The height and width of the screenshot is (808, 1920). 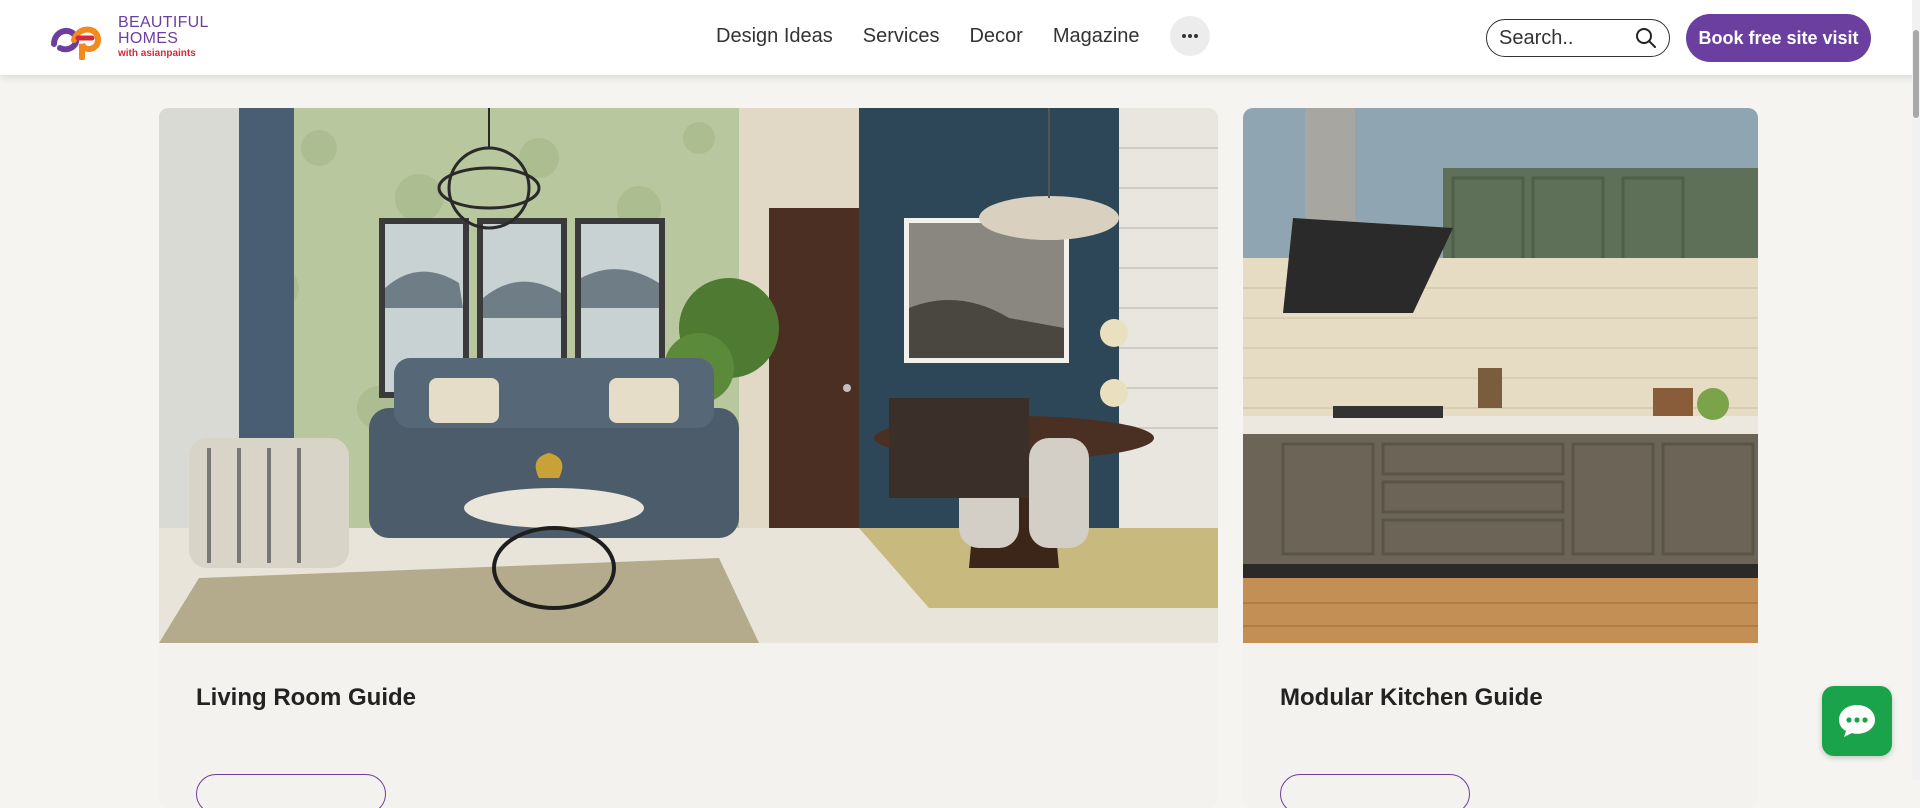 I want to click on search-icon, so click(x=1646, y=38).